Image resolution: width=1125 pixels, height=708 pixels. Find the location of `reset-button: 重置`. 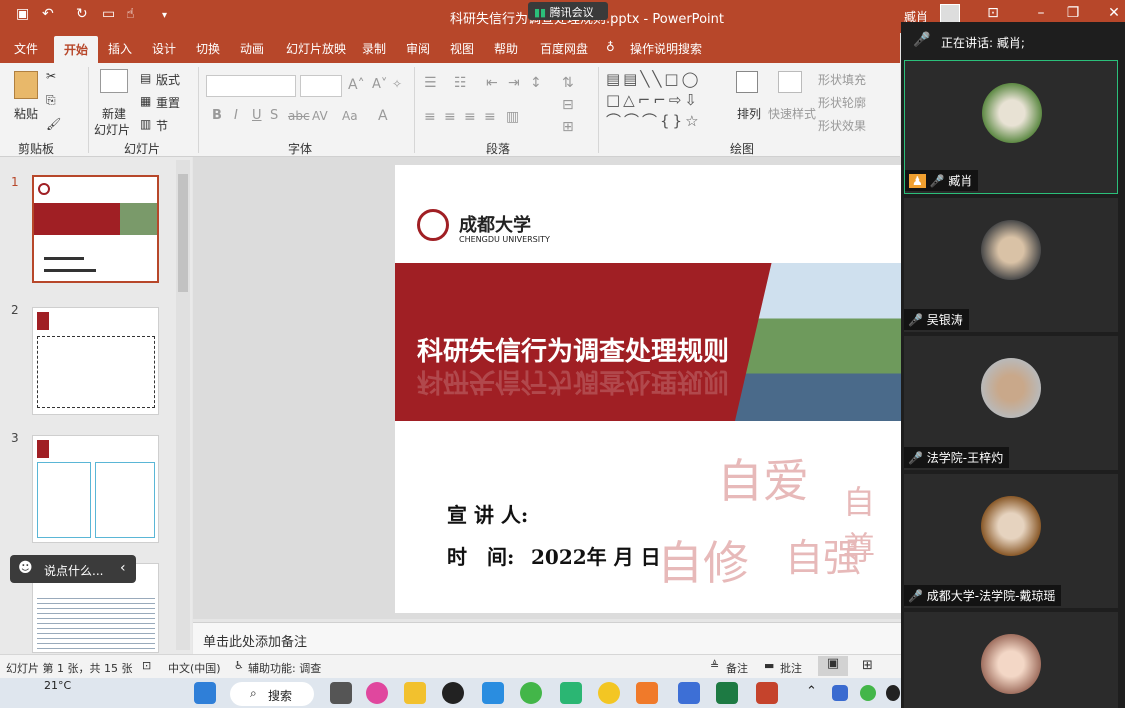

reset-button: 重置 is located at coordinates (168, 102).